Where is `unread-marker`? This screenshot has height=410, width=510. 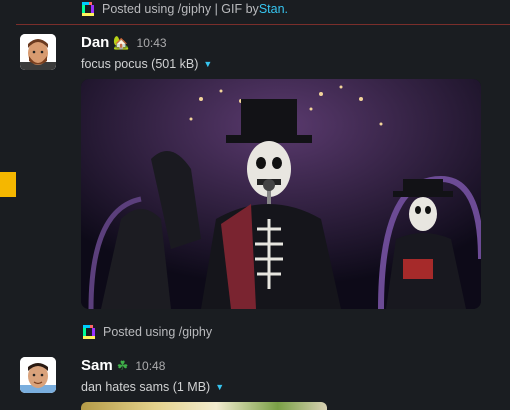 unread-marker is located at coordinates (8, 184).